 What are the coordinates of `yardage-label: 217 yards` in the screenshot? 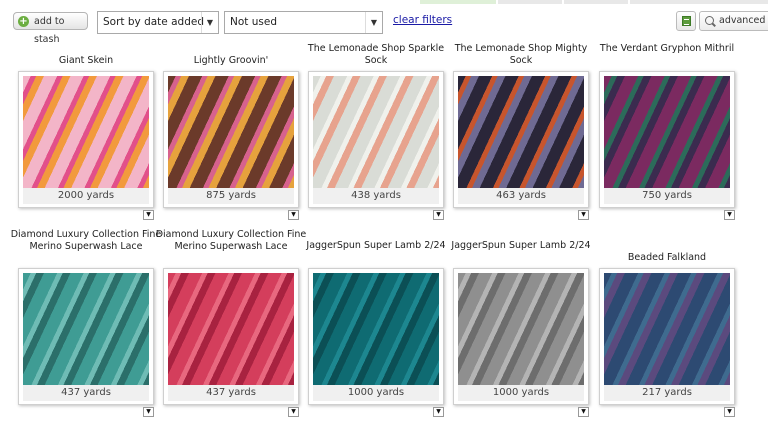 It's located at (667, 393).